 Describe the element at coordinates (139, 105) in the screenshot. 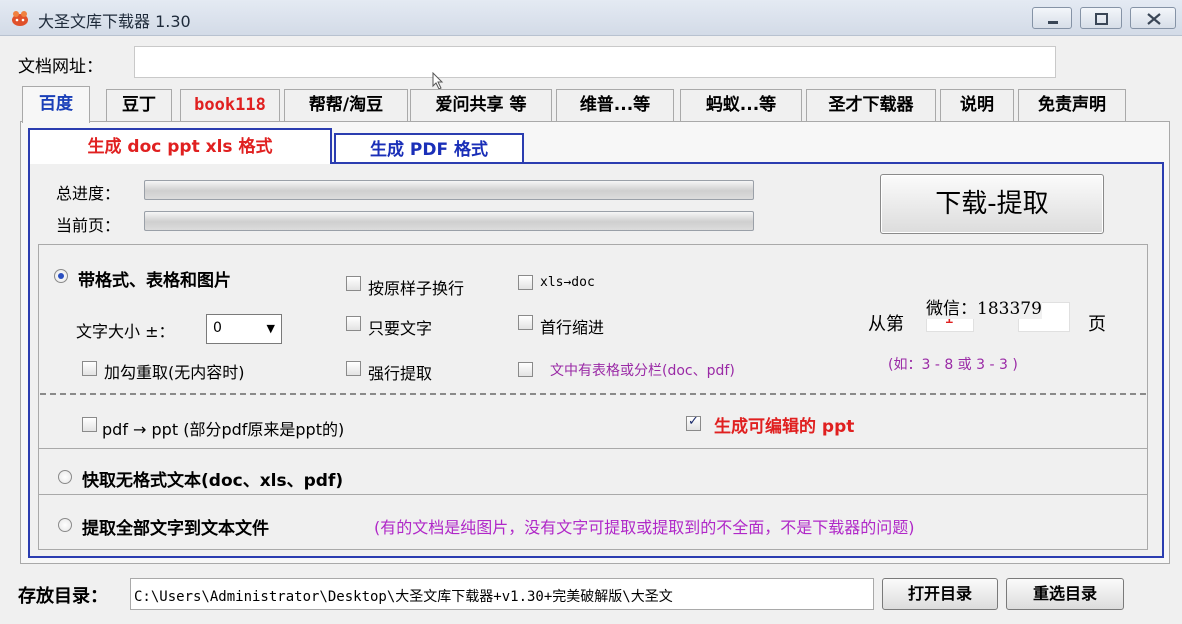

I see `tab-docin: 豆丁` at that location.